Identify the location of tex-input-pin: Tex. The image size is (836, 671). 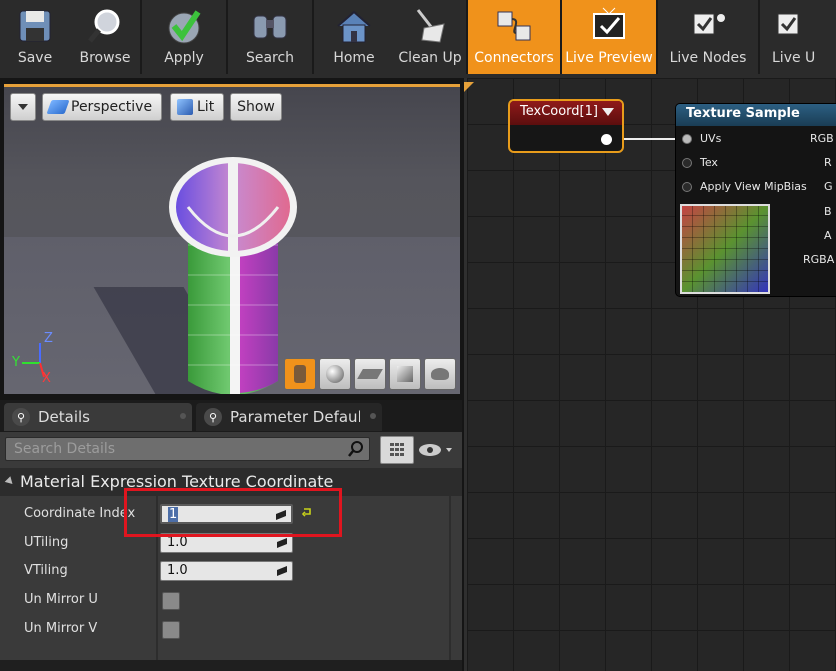
(700, 162).